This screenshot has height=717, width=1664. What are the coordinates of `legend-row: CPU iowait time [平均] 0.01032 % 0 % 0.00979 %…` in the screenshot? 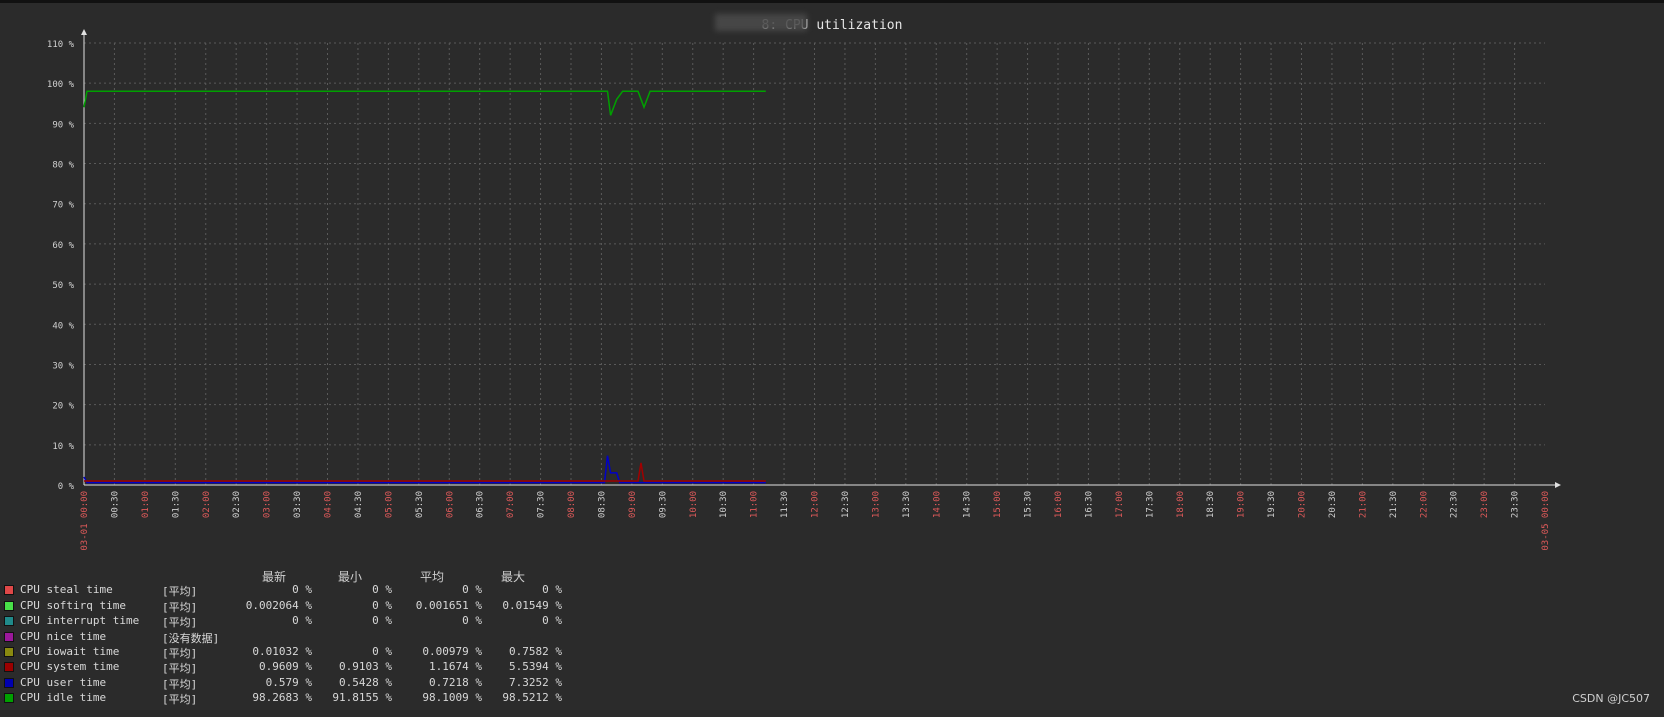 It's located at (310, 652).